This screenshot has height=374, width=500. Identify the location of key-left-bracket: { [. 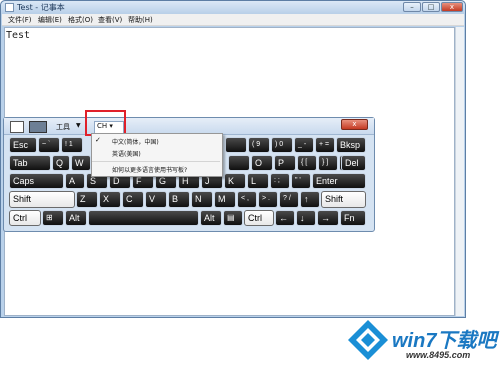
(307, 163).